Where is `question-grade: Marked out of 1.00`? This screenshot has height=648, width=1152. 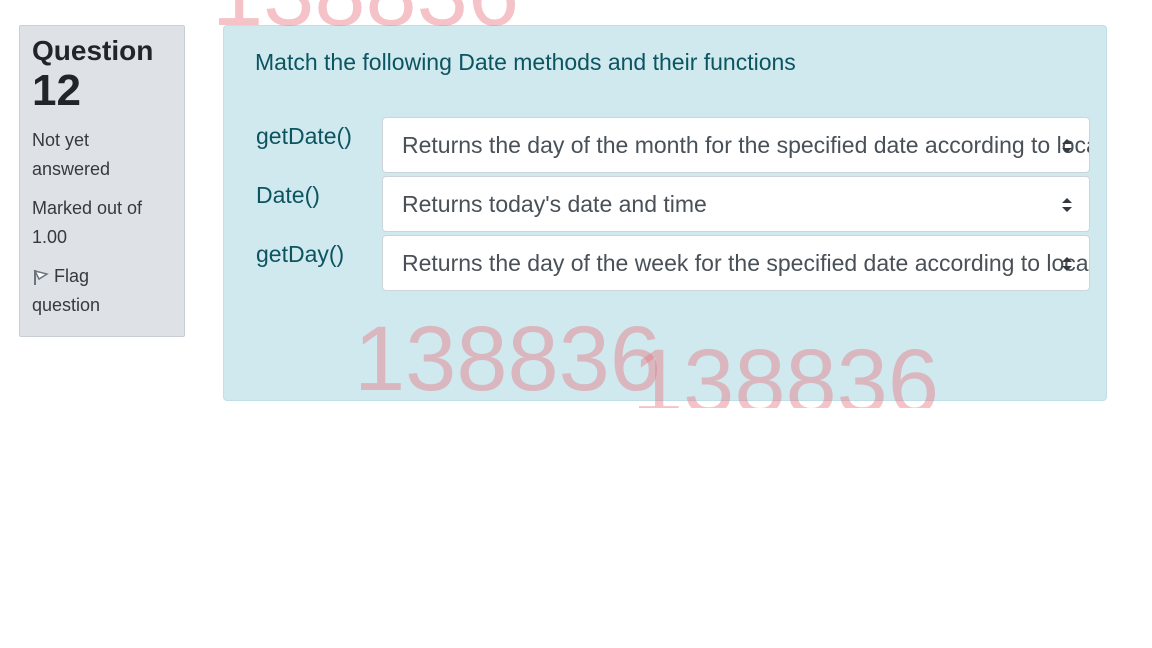
question-grade: Marked out of 1.00 is located at coordinates (87, 222).